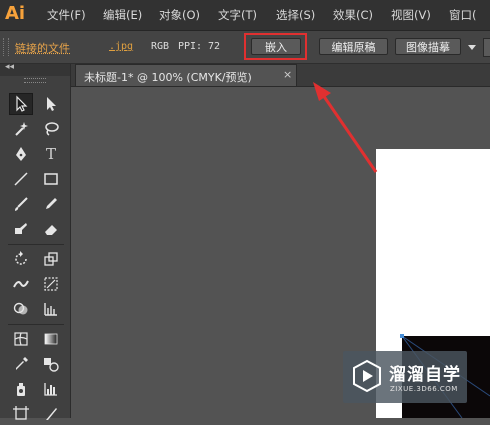  What do you see at coordinates (367, 376) in the screenshot?
I see `play-logo-icon` at bounding box center [367, 376].